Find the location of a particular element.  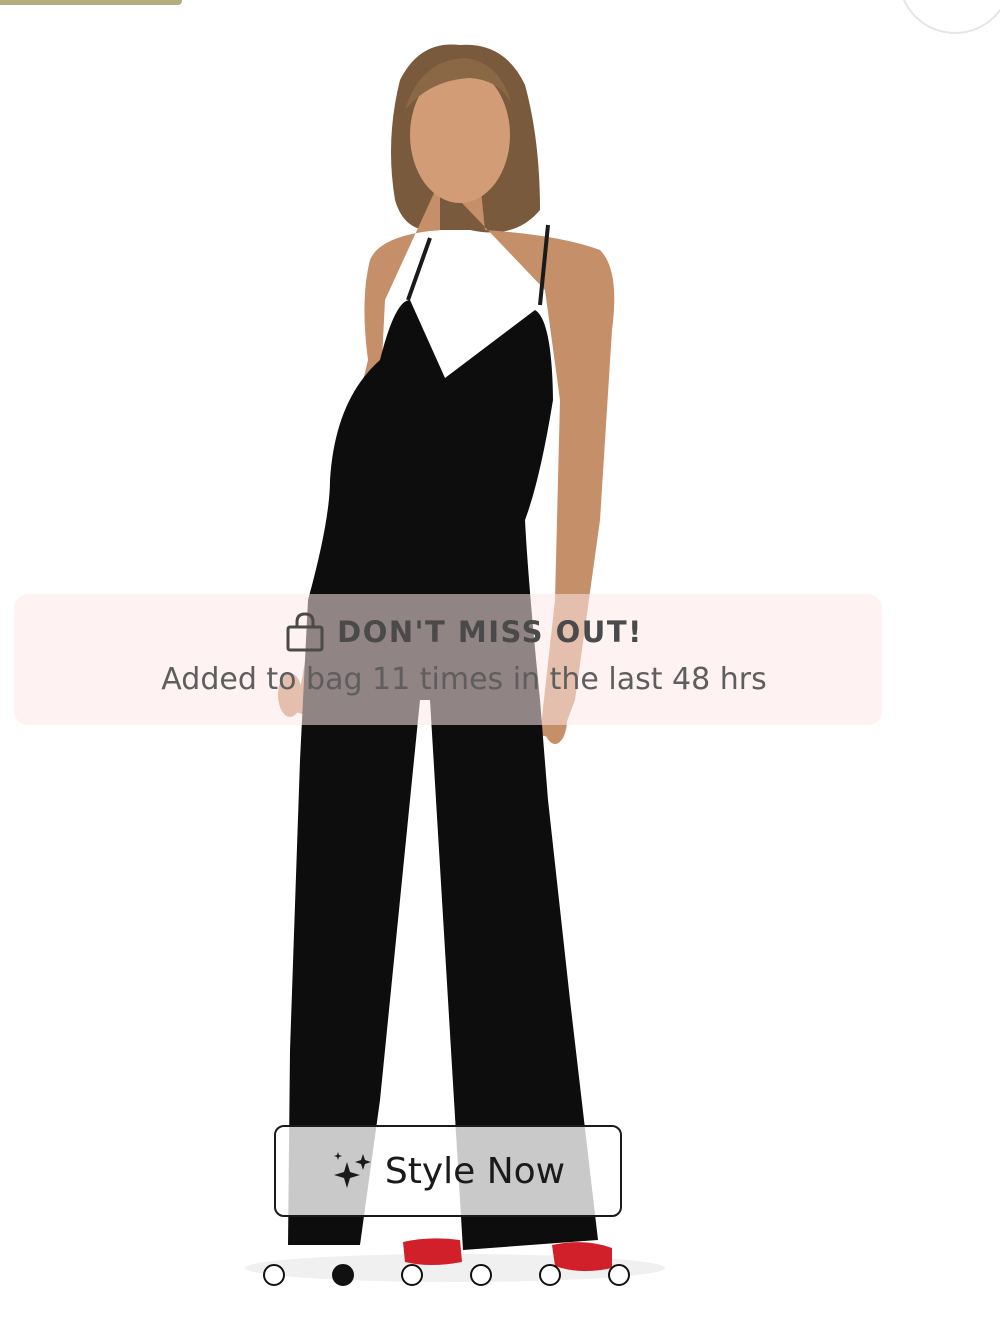

banner-title: DON'T MISS OUT! is located at coordinates (490, 632).